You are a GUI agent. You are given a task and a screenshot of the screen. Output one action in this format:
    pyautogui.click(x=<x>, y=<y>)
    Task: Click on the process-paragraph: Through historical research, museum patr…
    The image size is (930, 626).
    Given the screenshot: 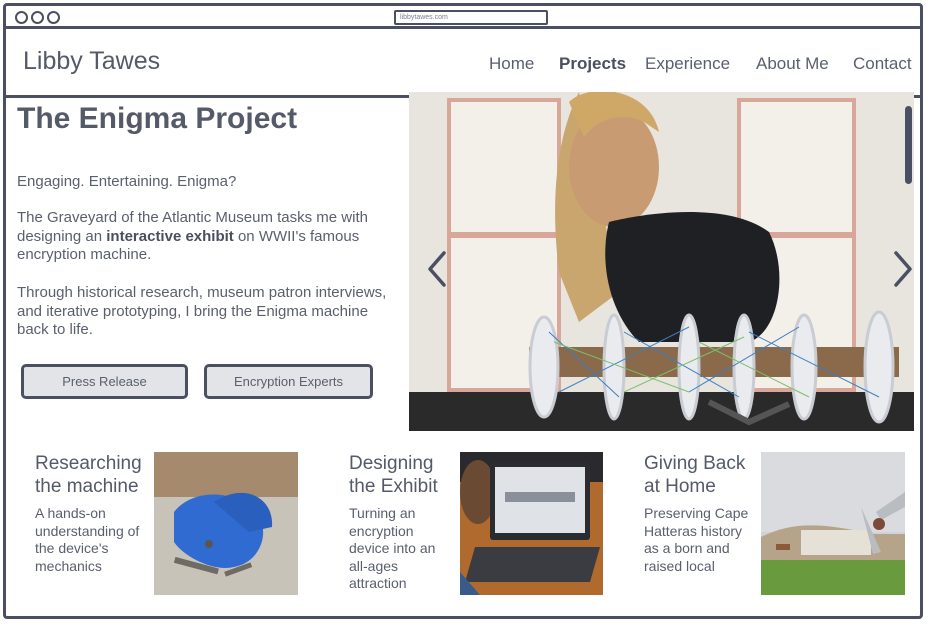 What is the action you would take?
    pyautogui.click(x=202, y=311)
    